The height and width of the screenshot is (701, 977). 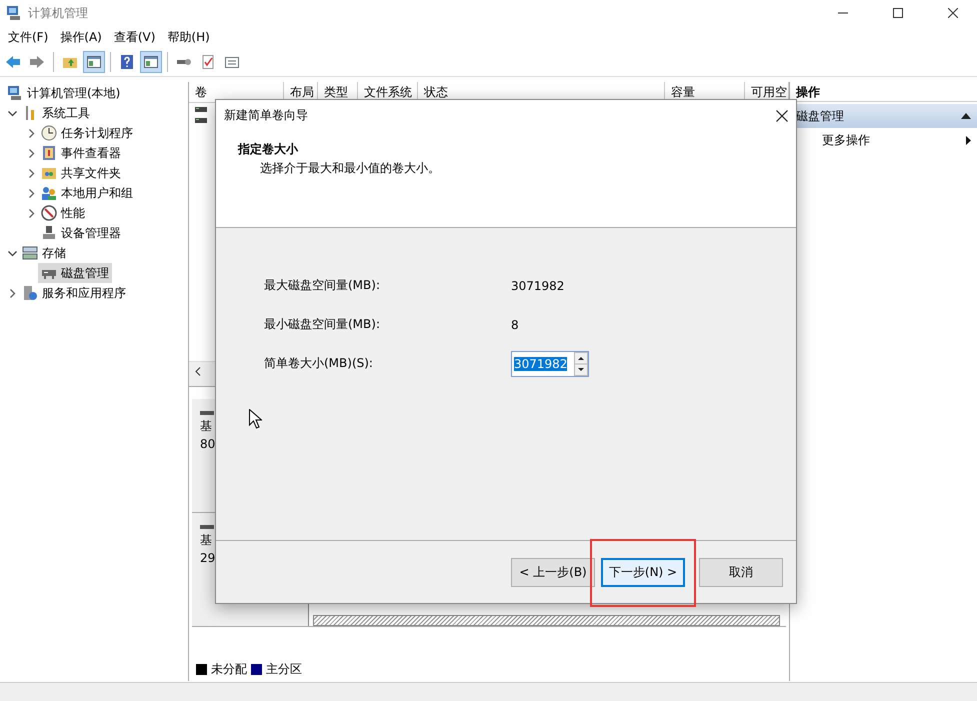 I want to click on gauge-icon, so click(x=49, y=213).